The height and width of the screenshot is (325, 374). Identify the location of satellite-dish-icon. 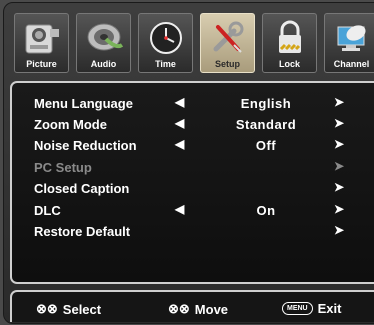
(351, 38).